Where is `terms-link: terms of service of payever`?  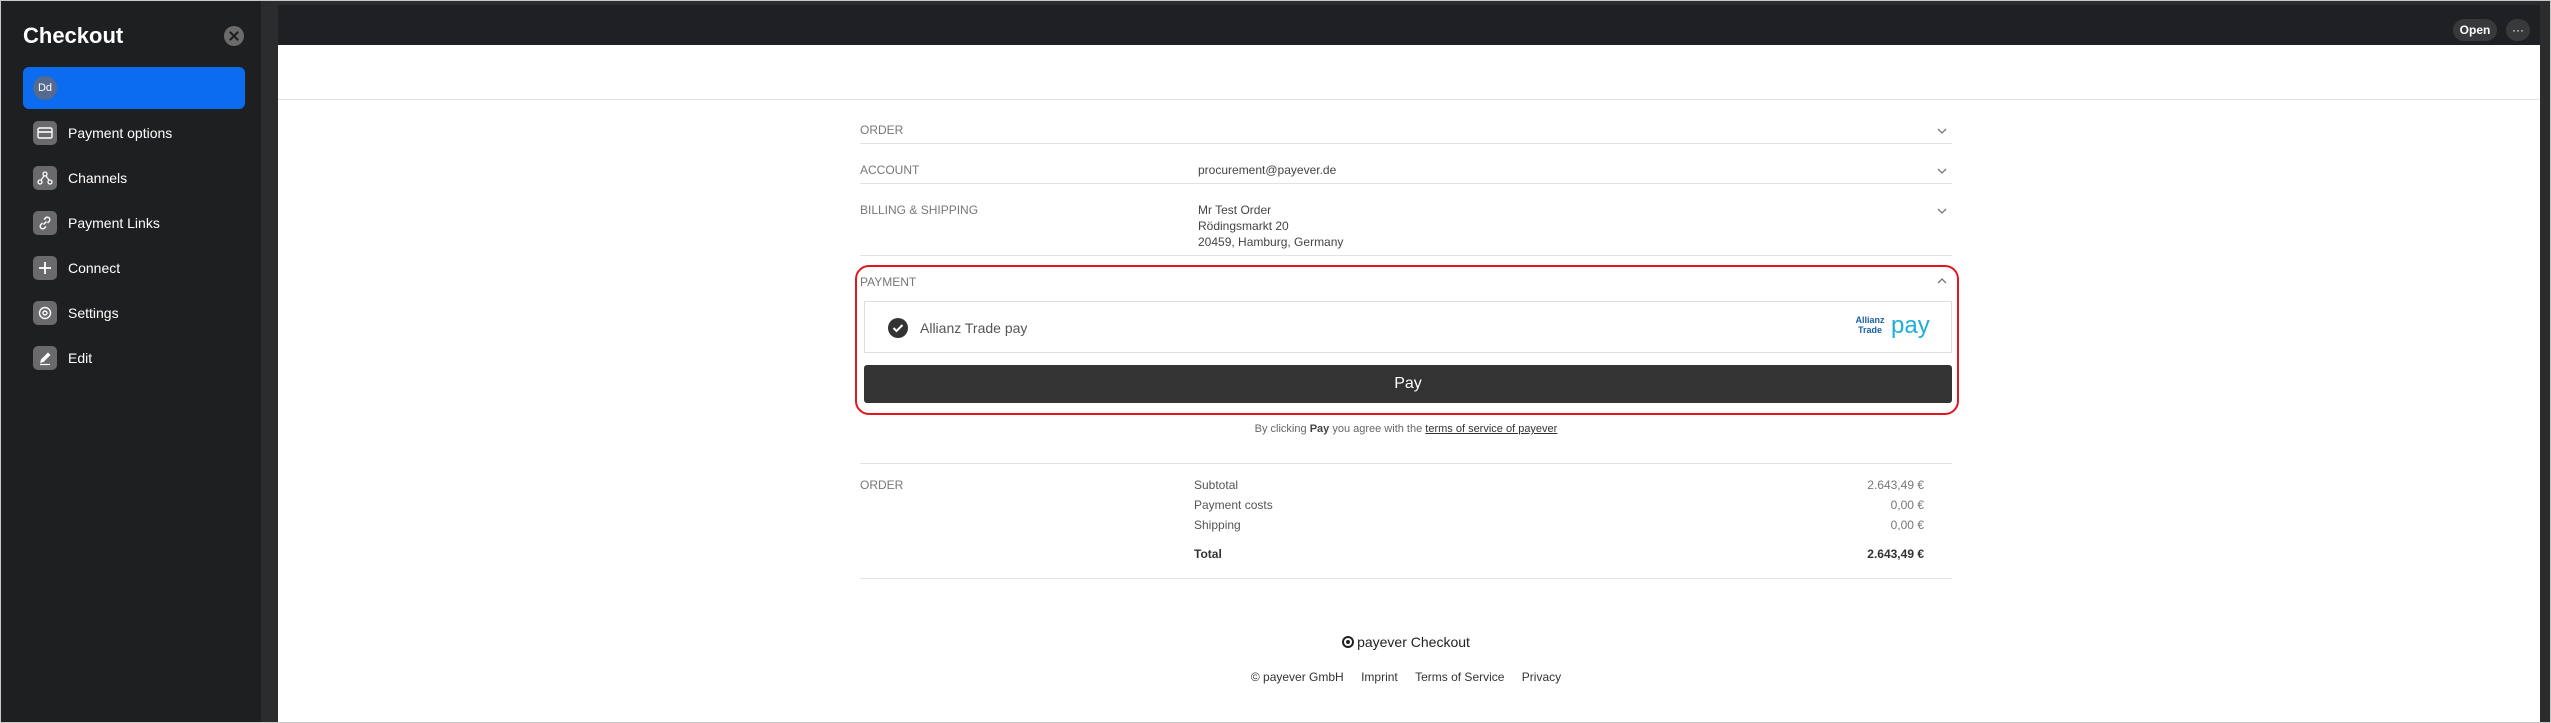 terms-link: terms of service of payever is located at coordinates (1491, 429).